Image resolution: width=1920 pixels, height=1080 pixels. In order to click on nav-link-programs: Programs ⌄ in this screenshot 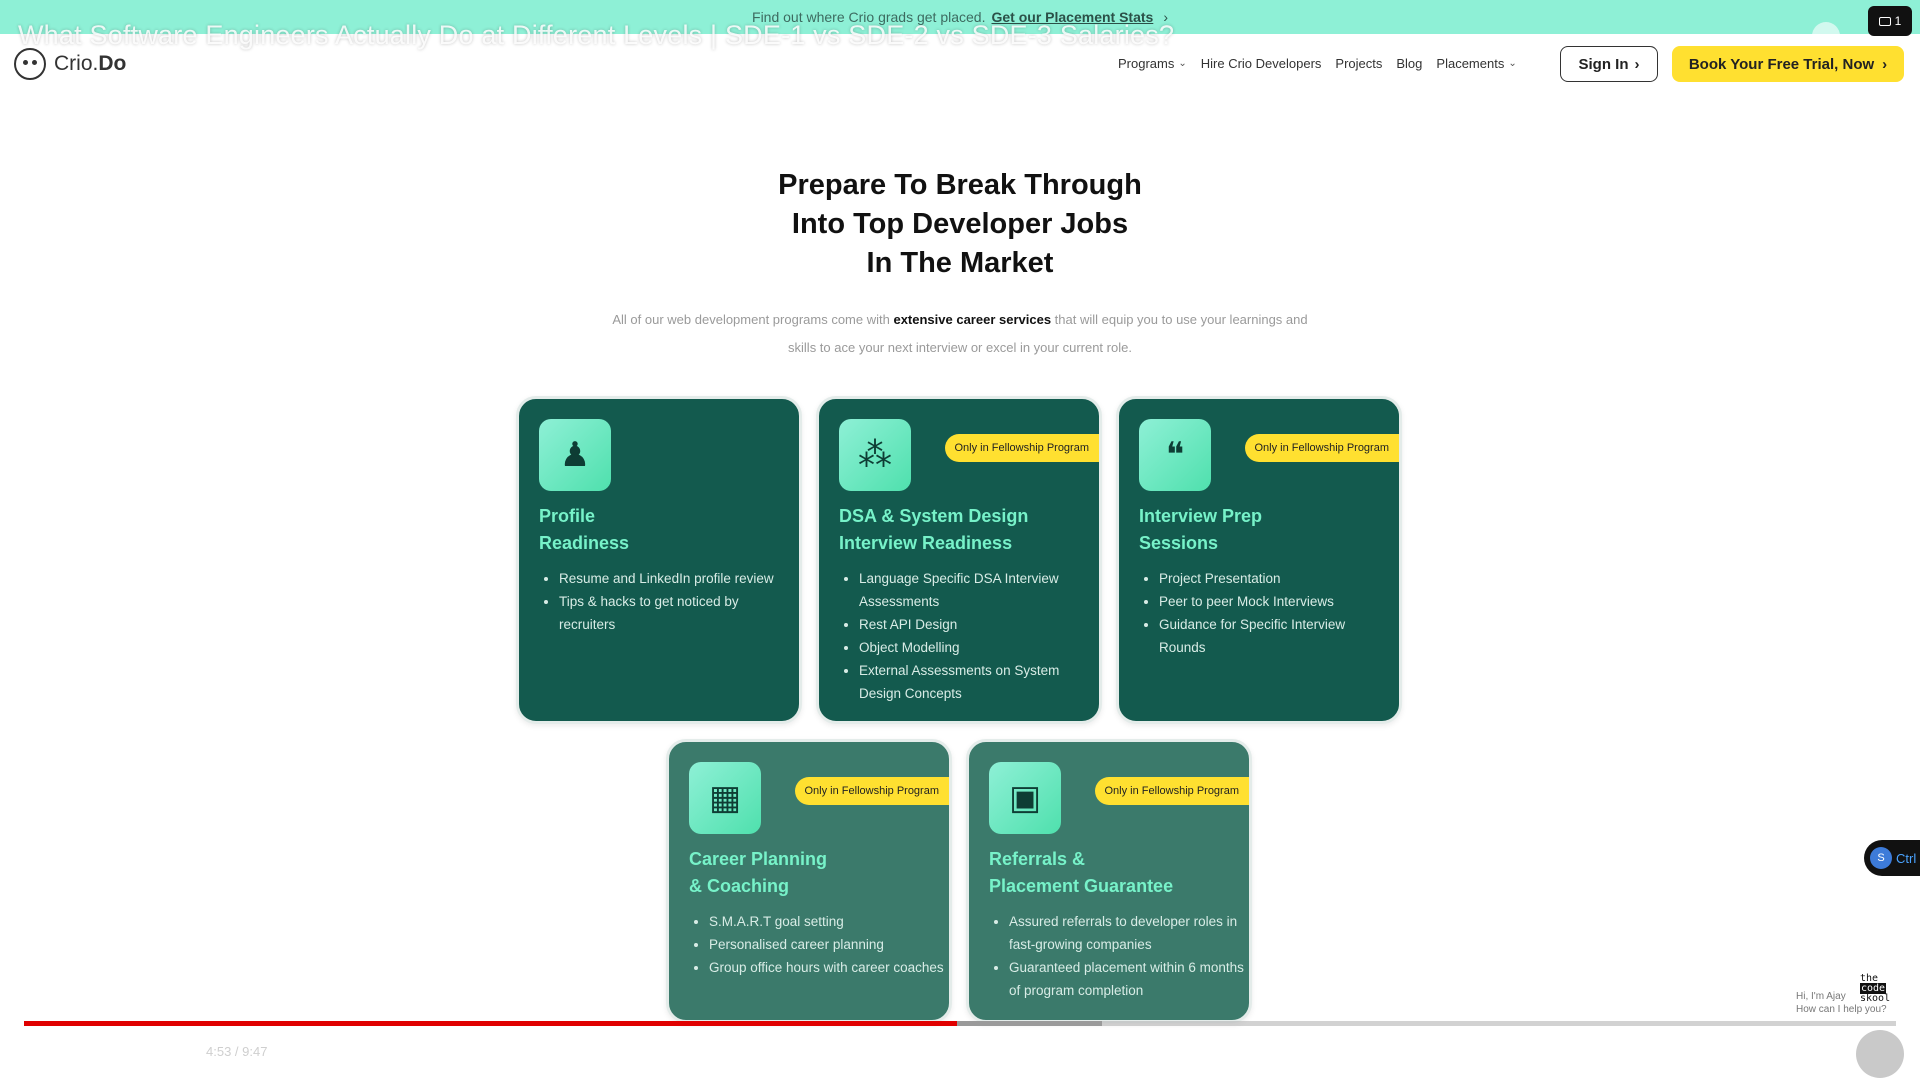, I will do `click(1152, 63)`.